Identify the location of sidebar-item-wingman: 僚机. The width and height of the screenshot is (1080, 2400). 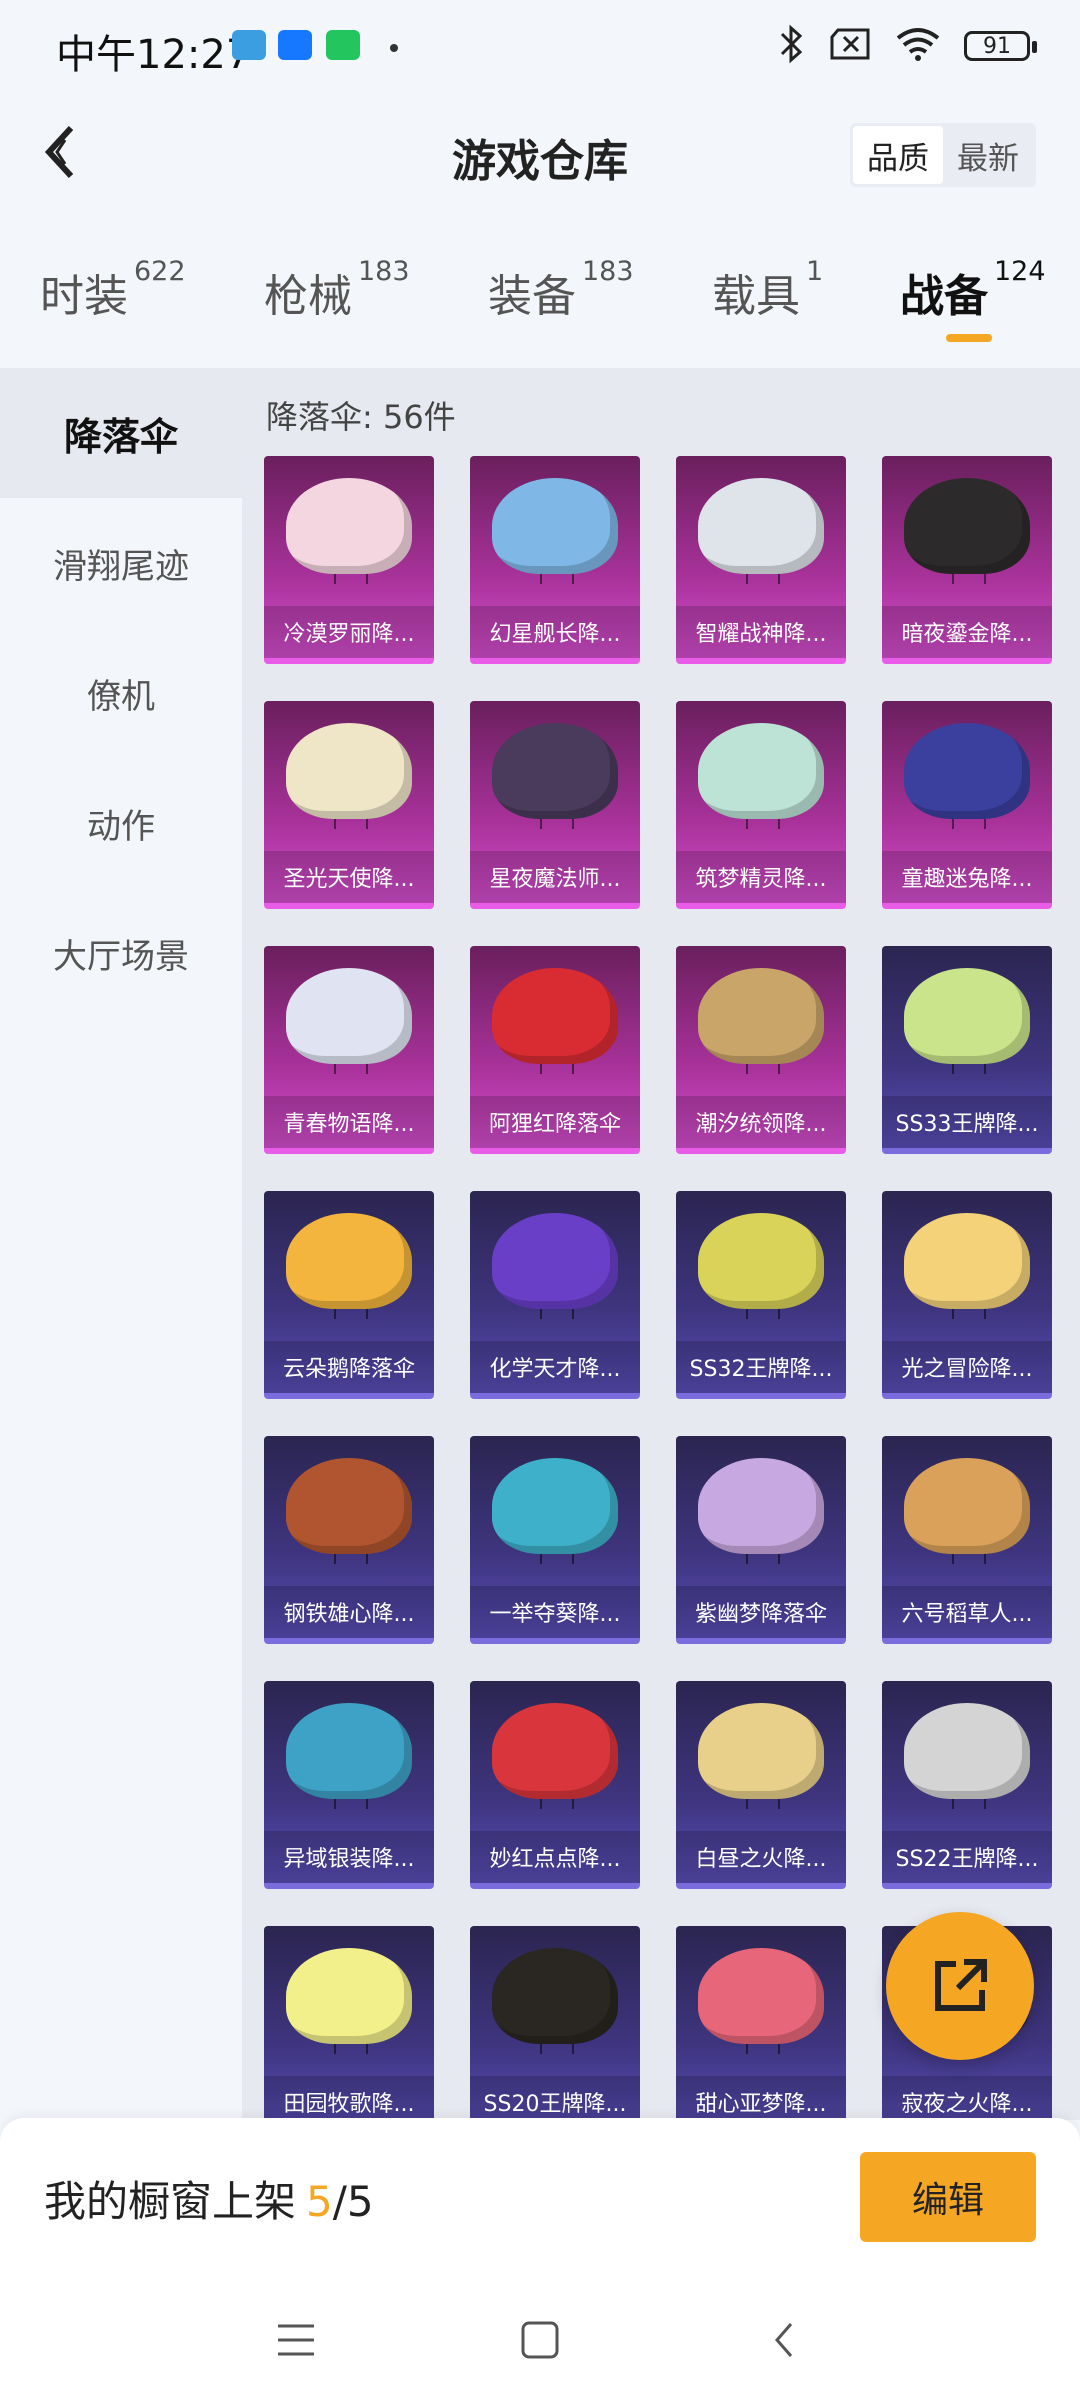
(121, 693).